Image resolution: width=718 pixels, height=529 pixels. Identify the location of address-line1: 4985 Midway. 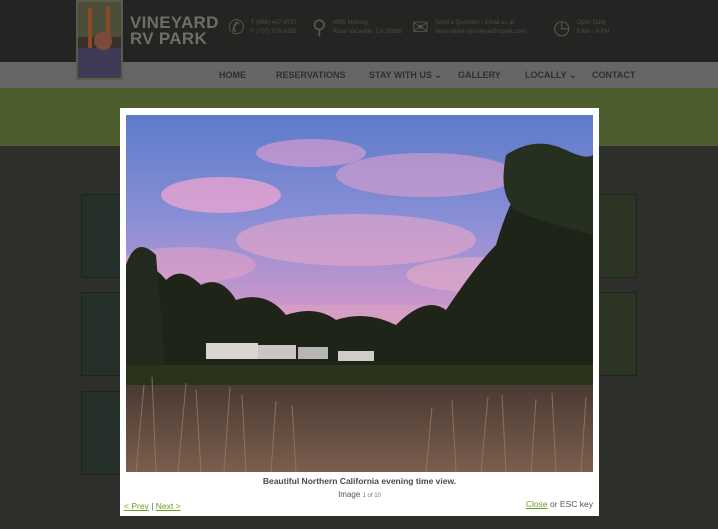
(350, 23).